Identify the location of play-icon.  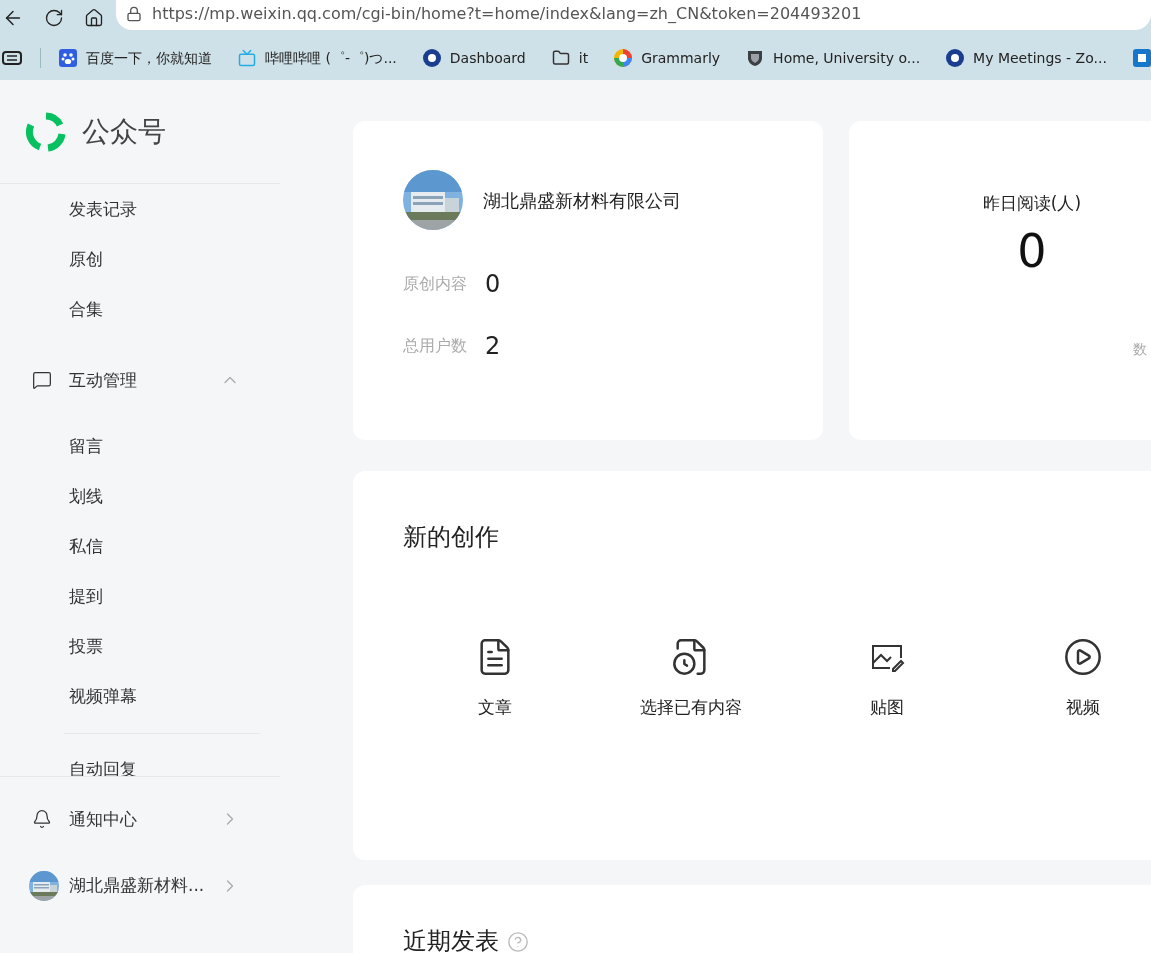
(1083, 657).